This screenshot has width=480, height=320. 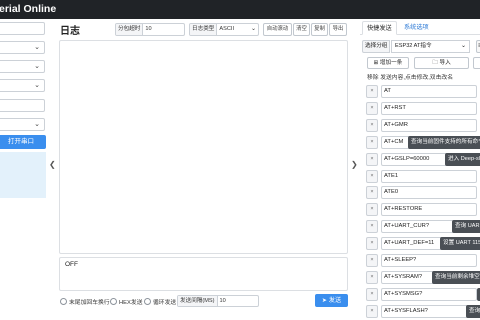 I want to click on export-button: 导出, so click(x=338, y=29).